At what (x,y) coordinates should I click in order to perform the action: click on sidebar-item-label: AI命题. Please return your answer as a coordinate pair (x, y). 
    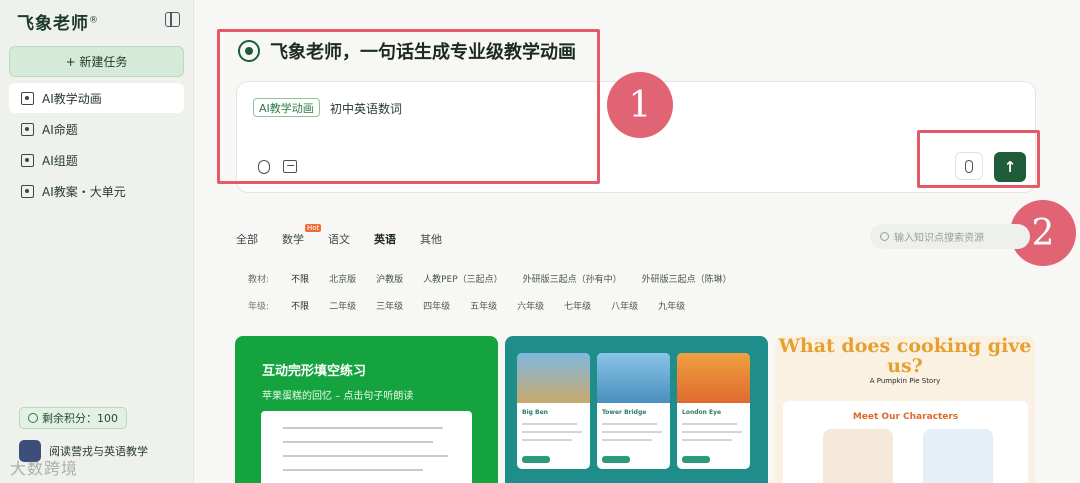
    Looking at the image, I should click on (60, 129).